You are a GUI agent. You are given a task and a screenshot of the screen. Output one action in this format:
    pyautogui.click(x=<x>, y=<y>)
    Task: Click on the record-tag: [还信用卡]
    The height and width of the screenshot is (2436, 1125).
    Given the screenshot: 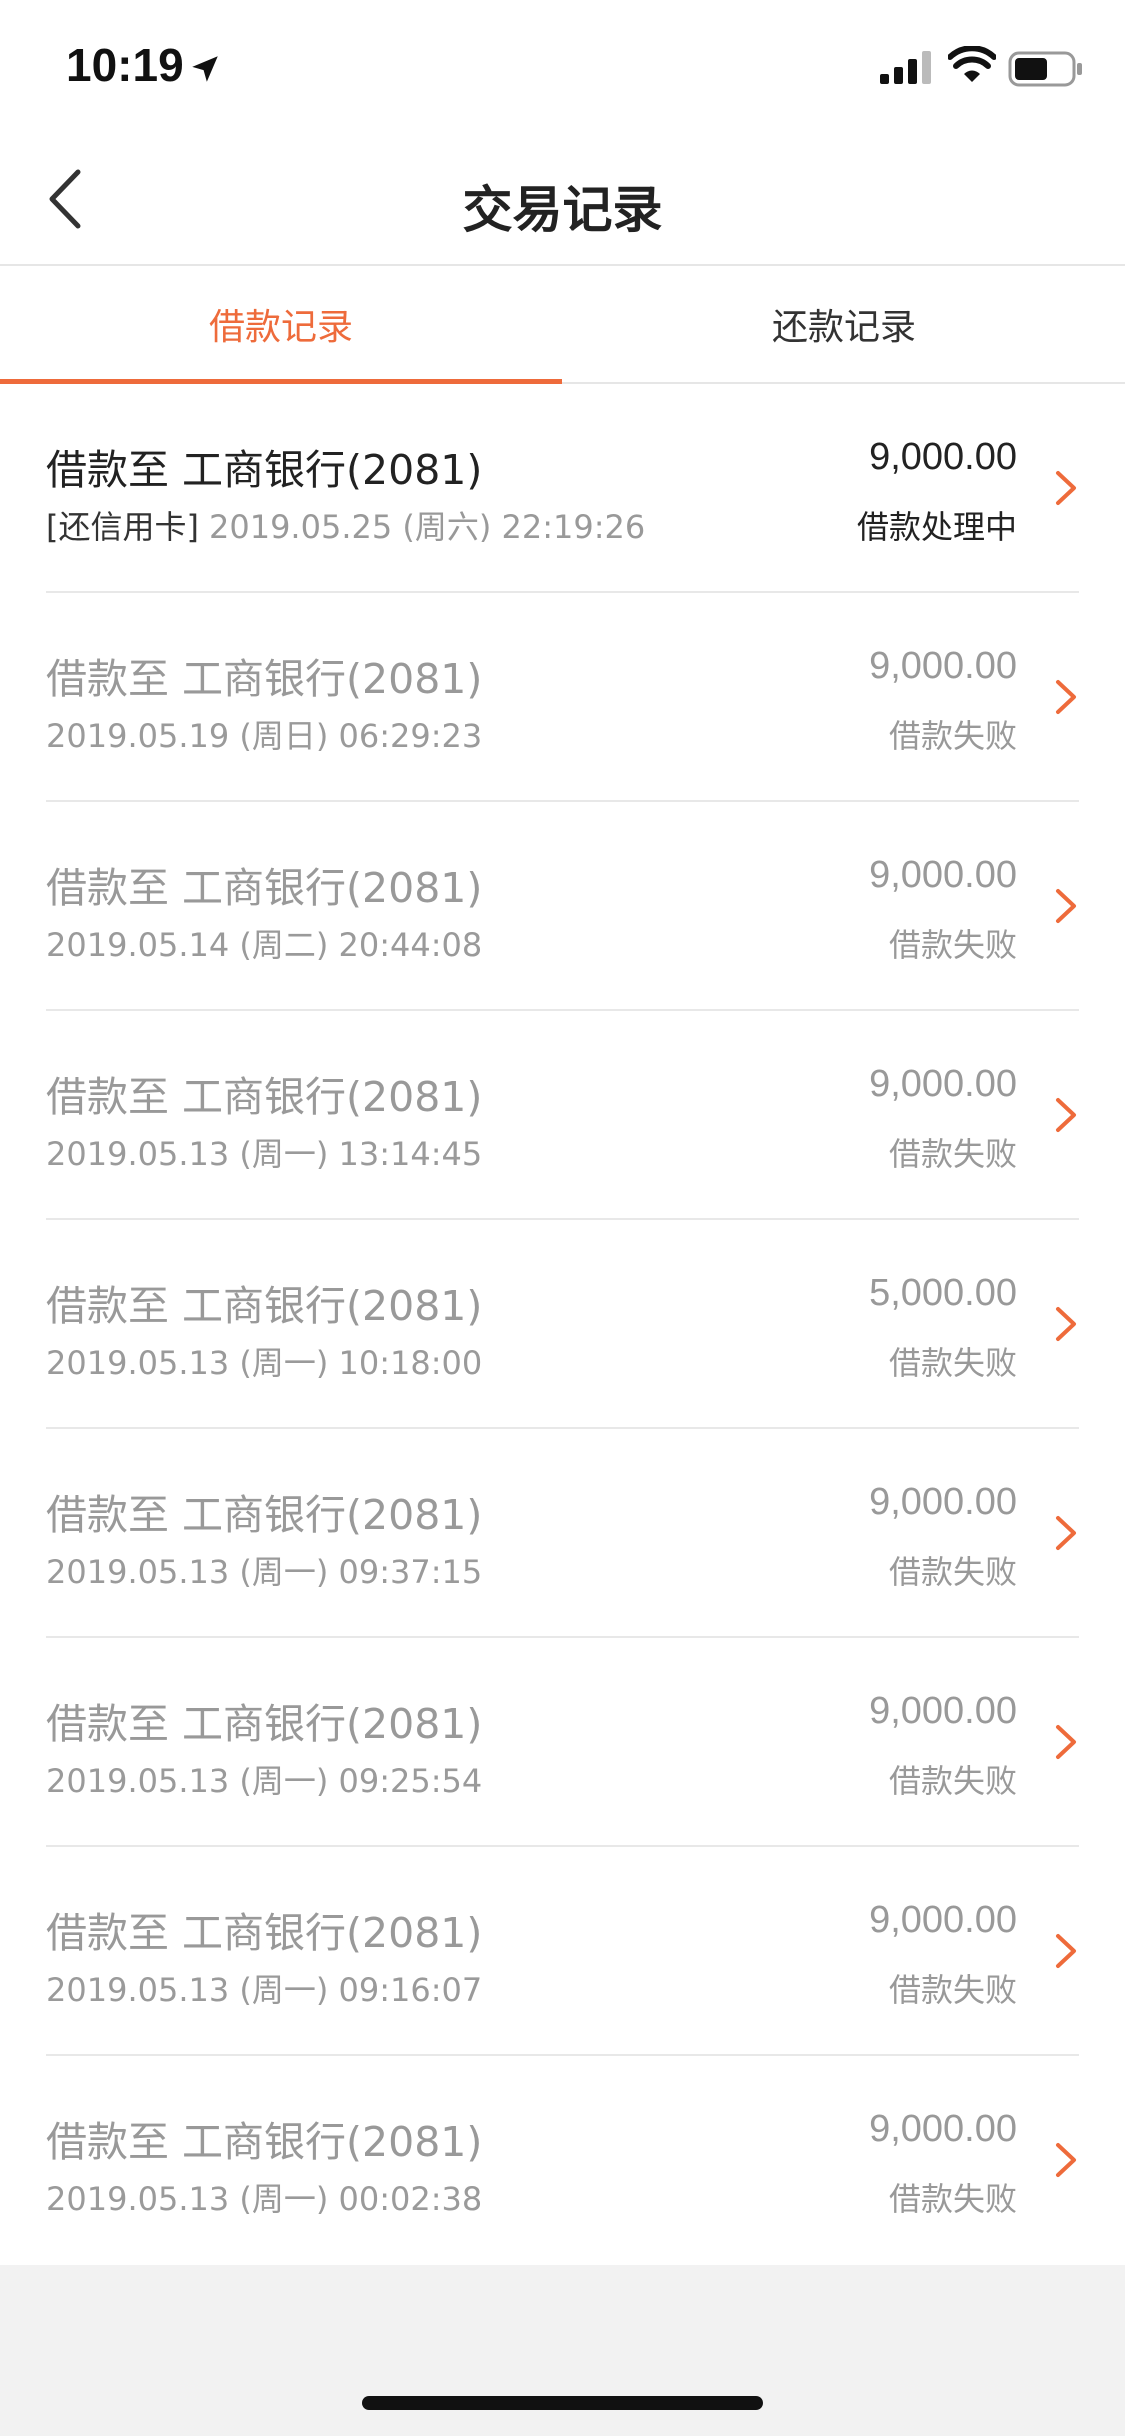 What is the action you would take?
    pyautogui.click(x=122, y=527)
    